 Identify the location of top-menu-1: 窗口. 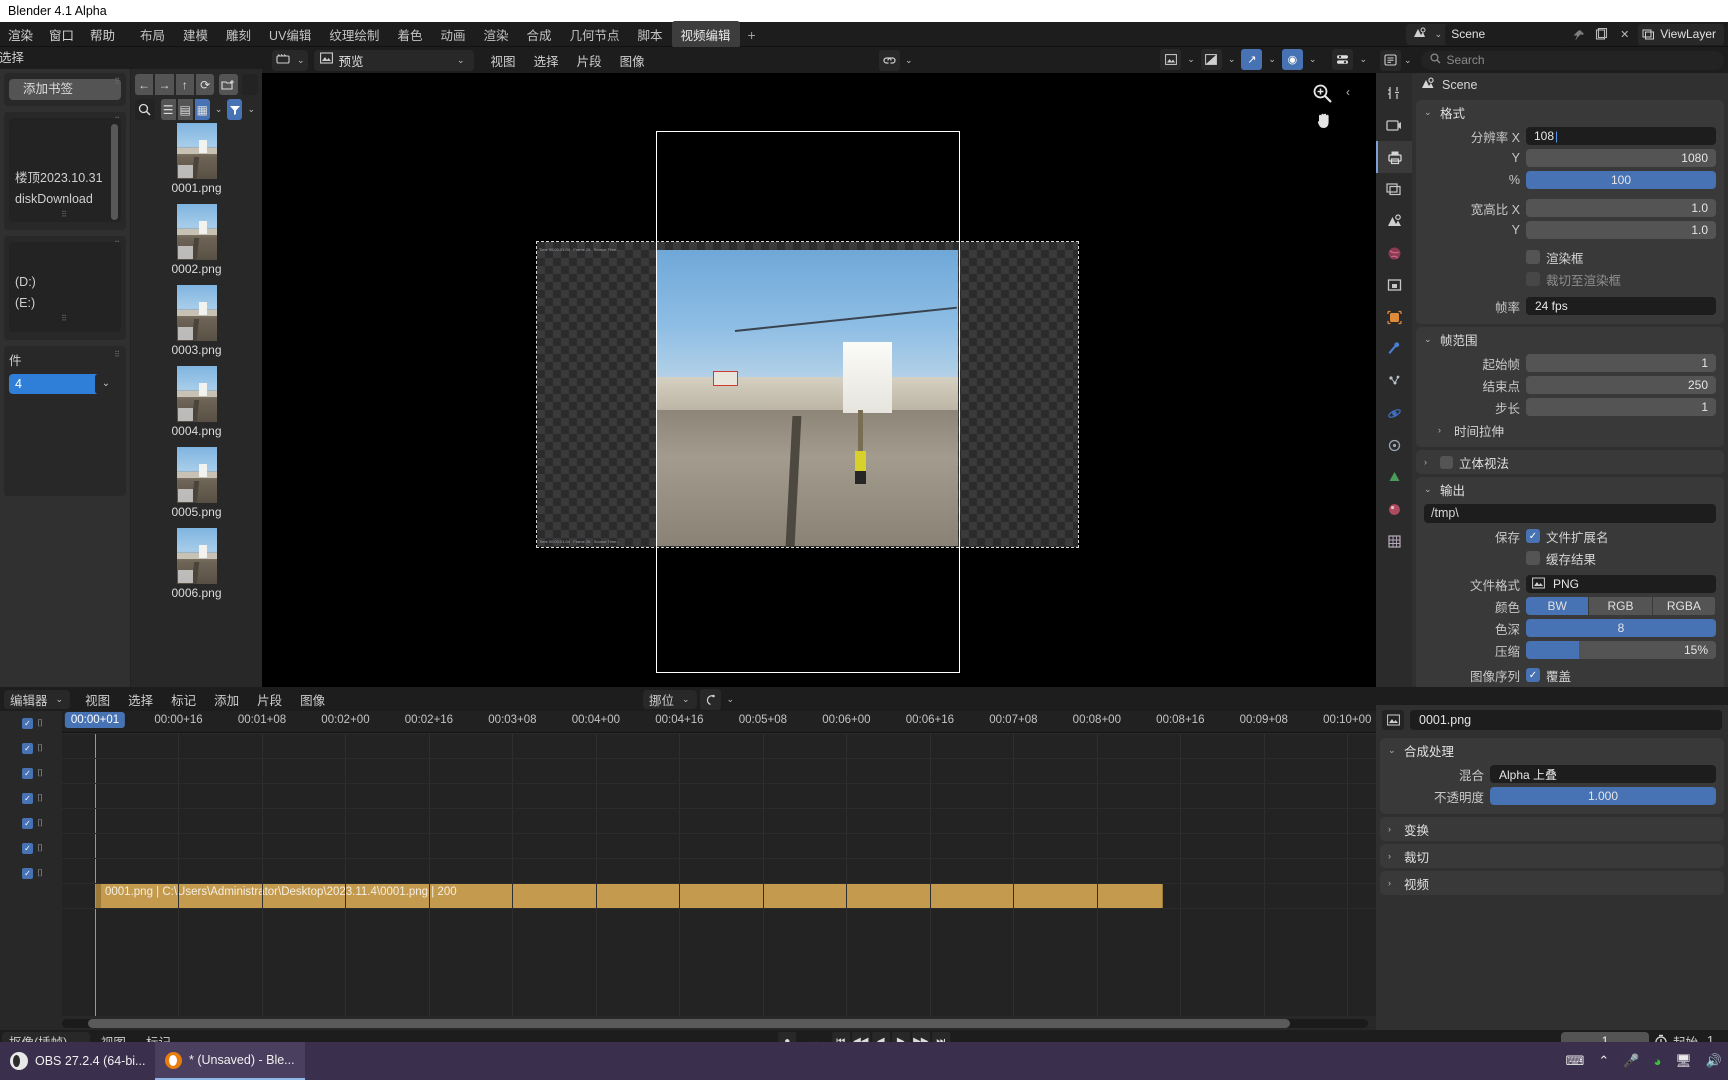
(61, 34).